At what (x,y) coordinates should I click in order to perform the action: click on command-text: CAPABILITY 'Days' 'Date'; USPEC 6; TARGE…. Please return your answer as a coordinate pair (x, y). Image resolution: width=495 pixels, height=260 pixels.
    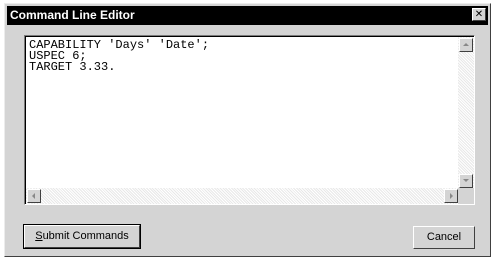
    Looking at the image, I should click on (241, 56).